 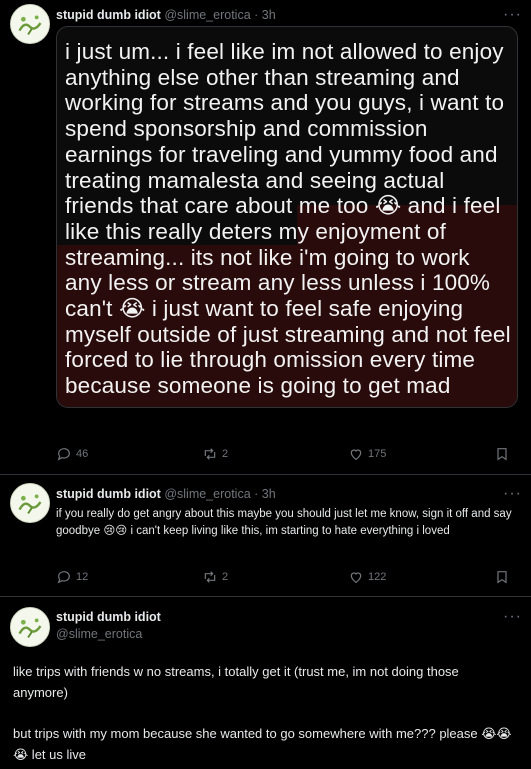 What do you see at coordinates (367, 454) in the screenshot?
I see `like-button: 175` at bounding box center [367, 454].